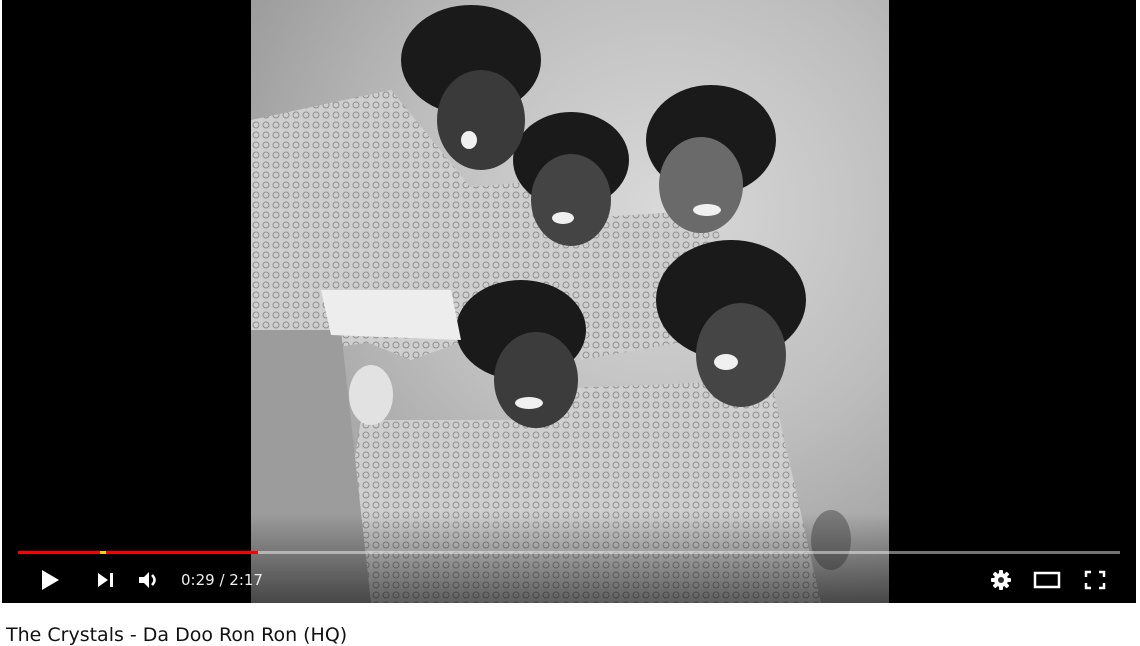 The width and height of the screenshot is (1140, 646). What do you see at coordinates (246, 580) in the screenshot?
I see `time-total: 2:17` at bounding box center [246, 580].